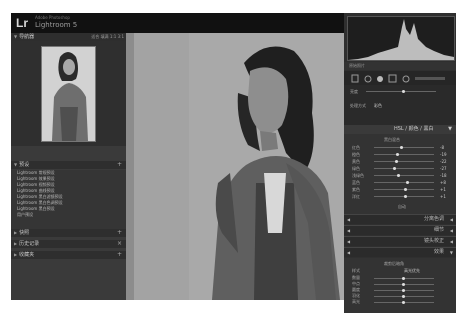 This screenshot has height=318, width=470. What do you see at coordinates (433, 241) in the screenshot?
I see `lens-correction-title: 镜头校正` at bounding box center [433, 241].